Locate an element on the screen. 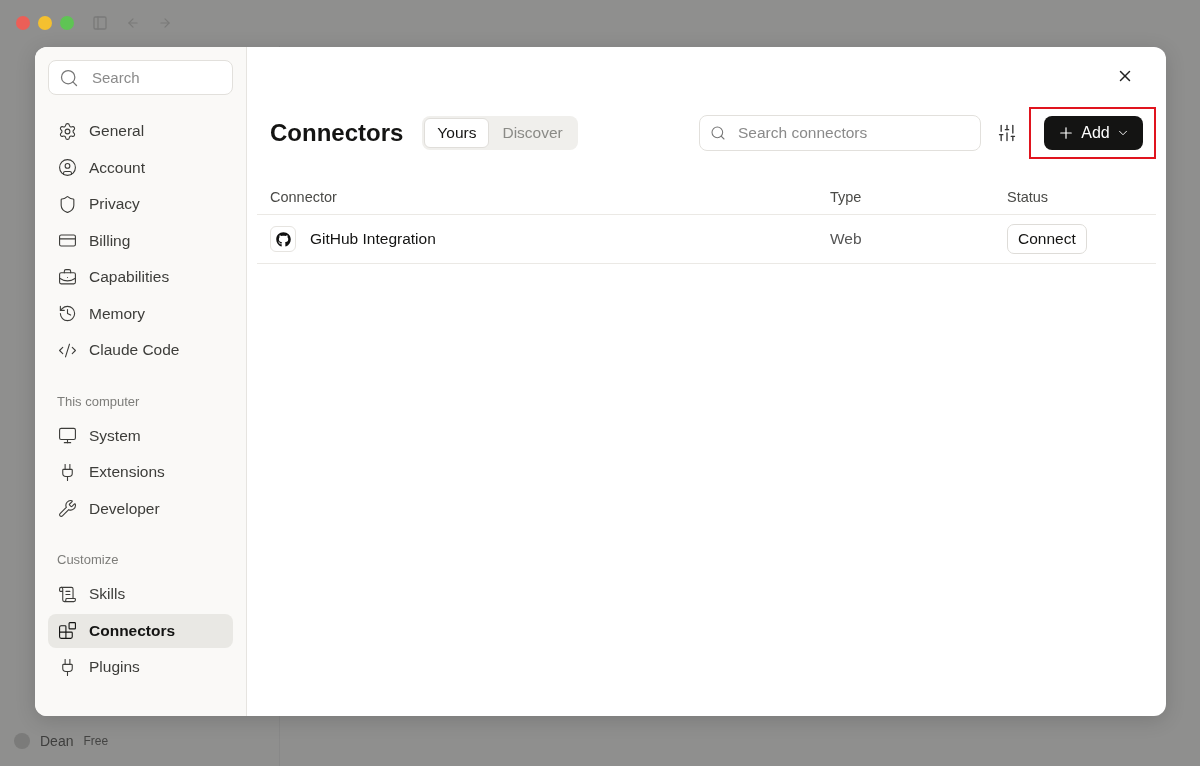 The image size is (1200, 766). sidebar-item: General is located at coordinates (140, 131).